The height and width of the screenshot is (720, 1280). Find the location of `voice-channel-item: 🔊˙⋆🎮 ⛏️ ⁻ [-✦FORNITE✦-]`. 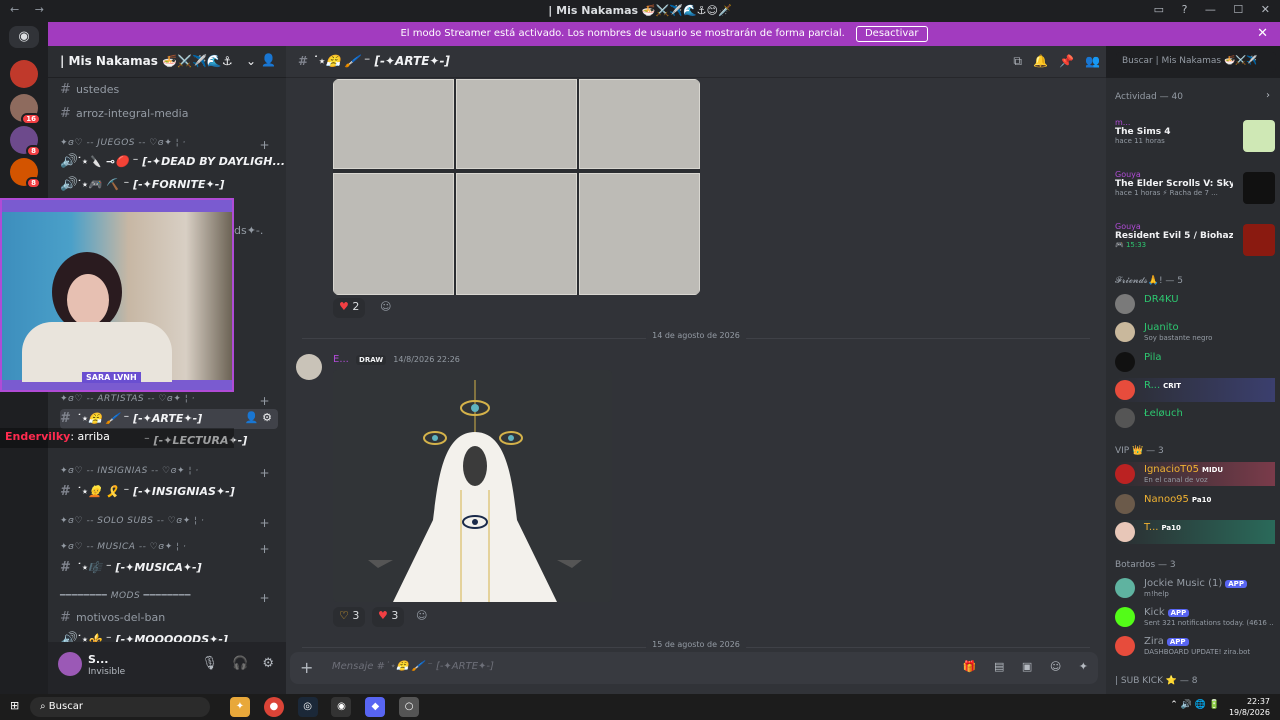

voice-channel-item: 🔊˙⋆🎮 ⛏️ ⁻ [-✦FORNITE✦-] is located at coordinates (169, 187).